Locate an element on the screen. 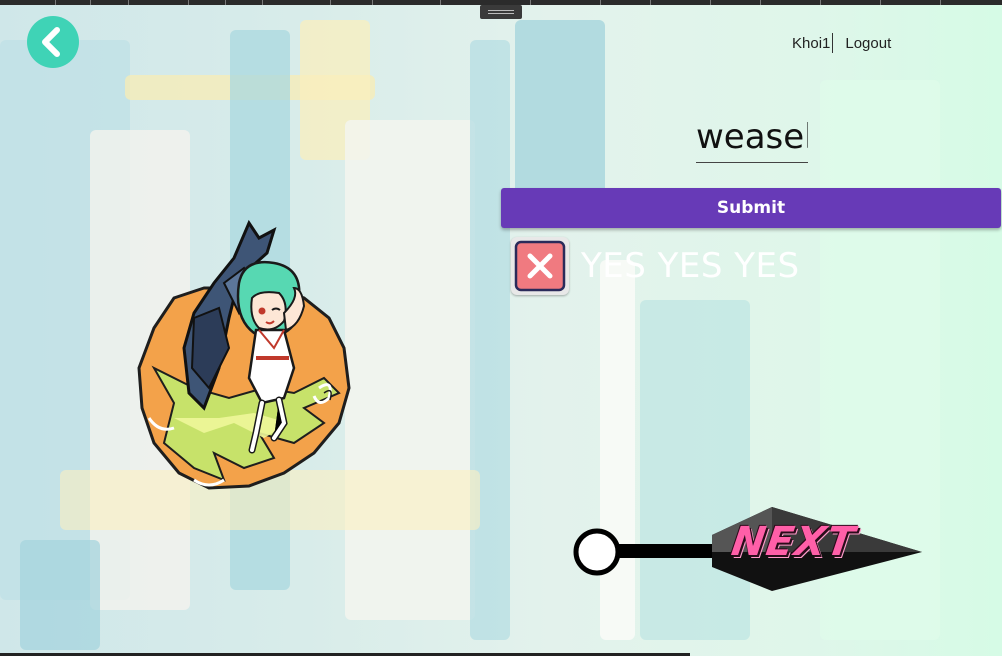 The height and width of the screenshot is (656, 1002). character-image is located at coordinates (245, 358).